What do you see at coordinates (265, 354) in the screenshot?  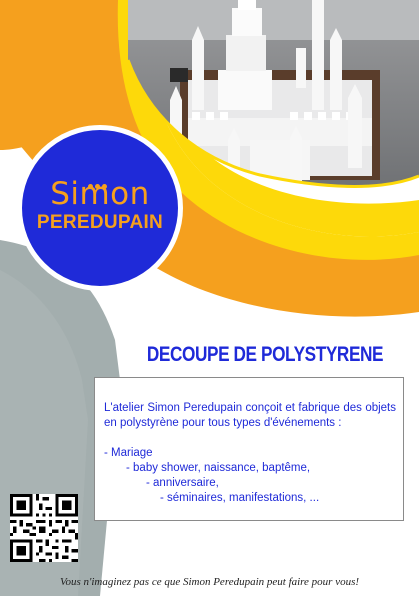 I see `headline-title: DECOUPE DE POLYSTYRENE` at bounding box center [265, 354].